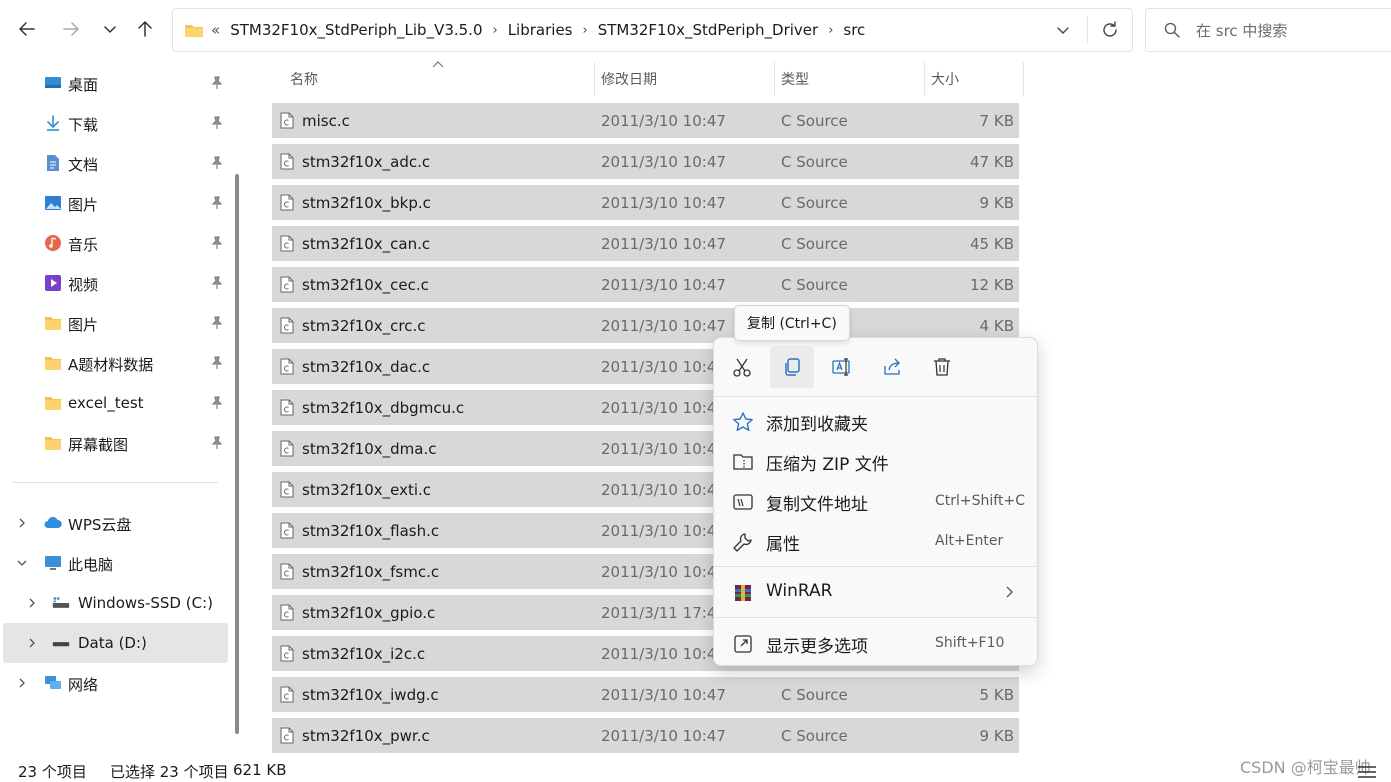  Describe the element at coordinates (356, 30) in the screenshot. I see `breadcrumb-item: STM32F10x_StdPeriph_Lib_V3.5.0` at that location.